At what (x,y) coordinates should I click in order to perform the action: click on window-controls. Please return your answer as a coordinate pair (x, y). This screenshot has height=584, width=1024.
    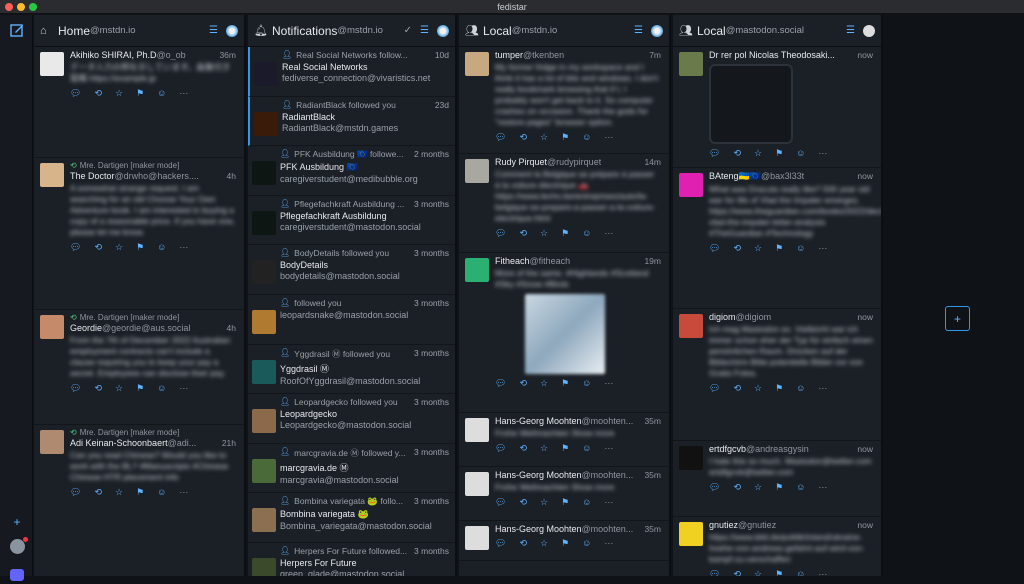
    Looking at the image, I should click on (21, 7).